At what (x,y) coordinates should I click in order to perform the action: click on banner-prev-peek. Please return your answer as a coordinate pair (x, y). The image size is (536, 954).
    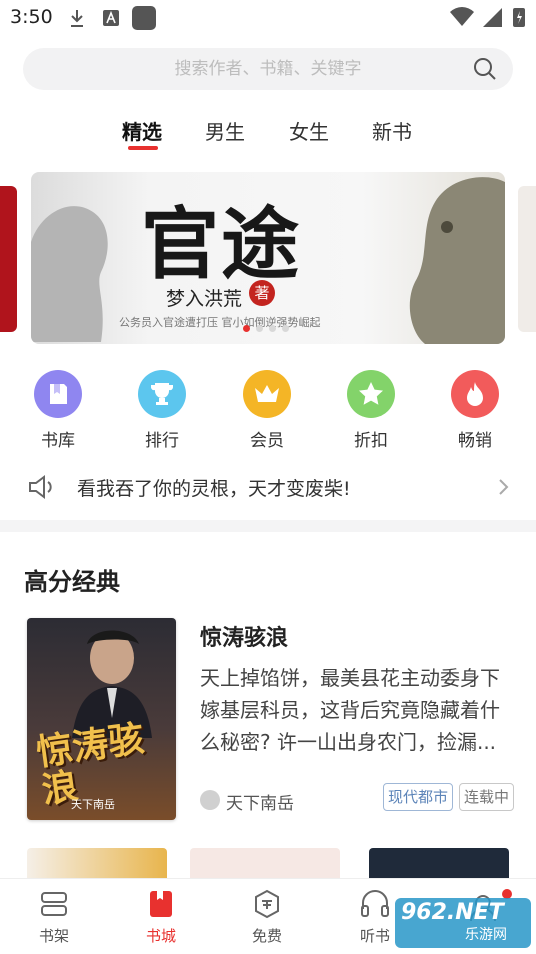
    Looking at the image, I should click on (8, 259).